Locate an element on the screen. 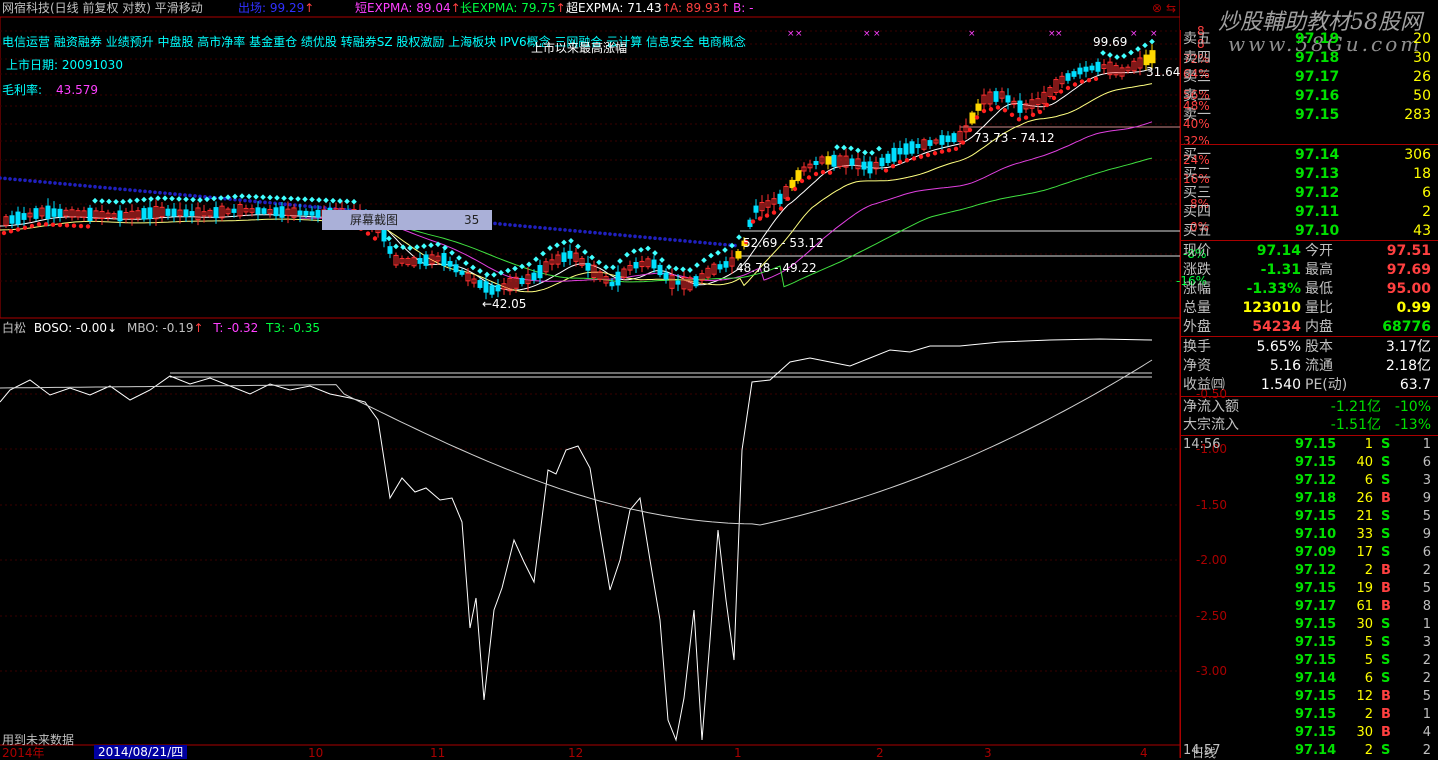 Image resolution: width=1438 pixels, height=760 pixels. buy-row: 买五 97.10 43 is located at coordinates (1309, 231).